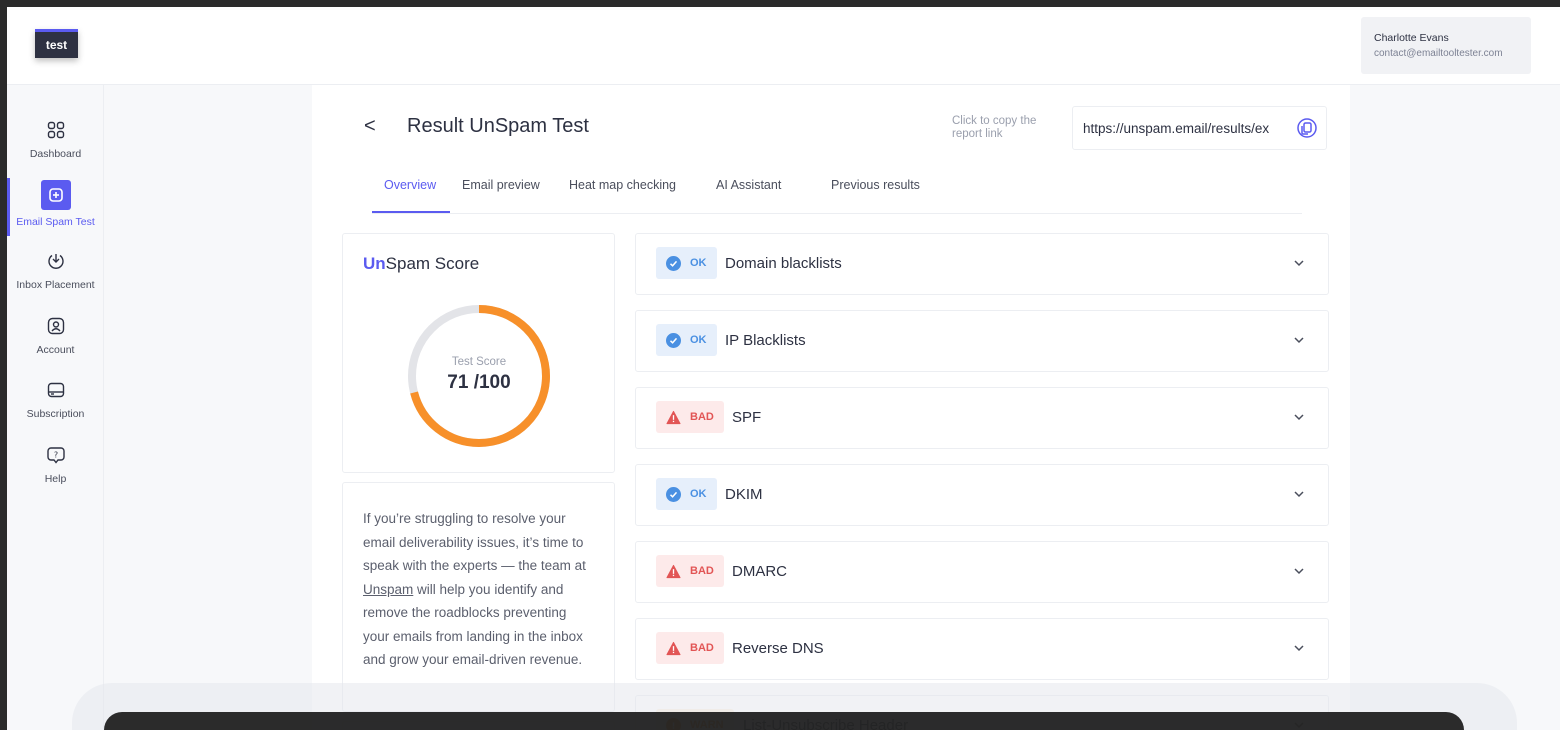  I want to click on tab-email-preview: Email preview, so click(501, 185).